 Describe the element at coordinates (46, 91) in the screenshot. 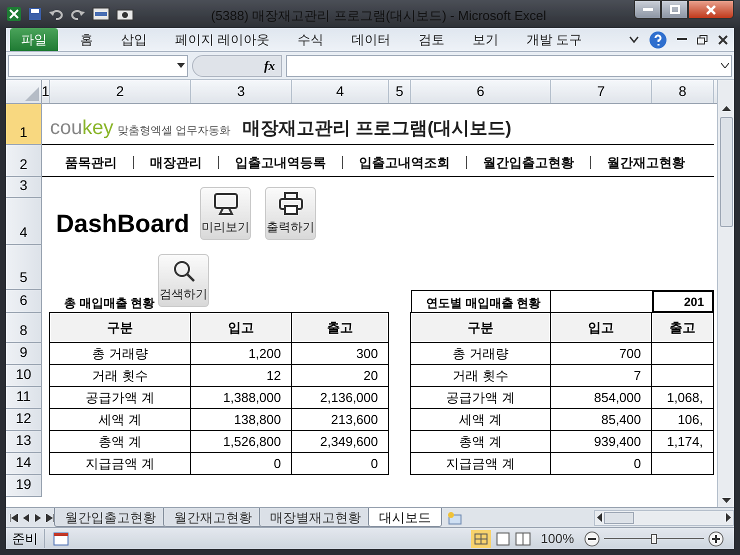

I see `column-header: 1` at that location.